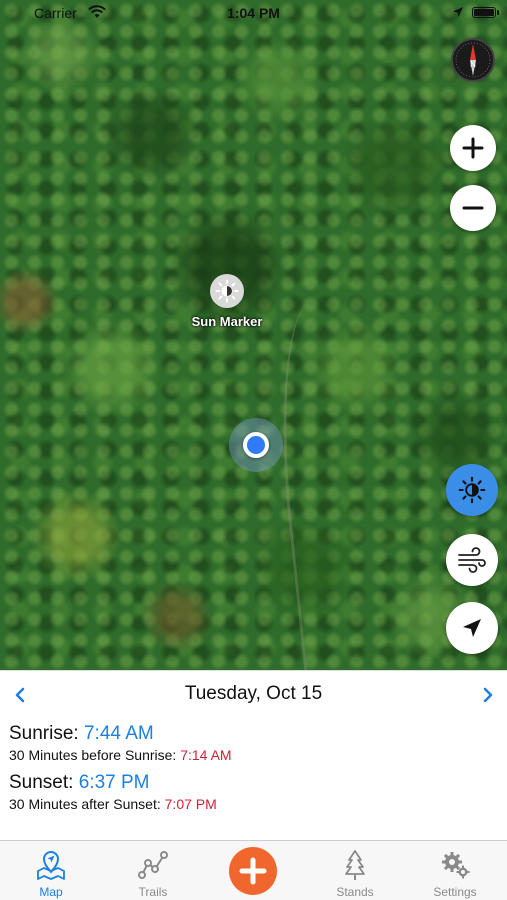 This screenshot has width=507, height=900. What do you see at coordinates (153, 865) in the screenshot?
I see `trail-icon` at bounding box center [153, 865].